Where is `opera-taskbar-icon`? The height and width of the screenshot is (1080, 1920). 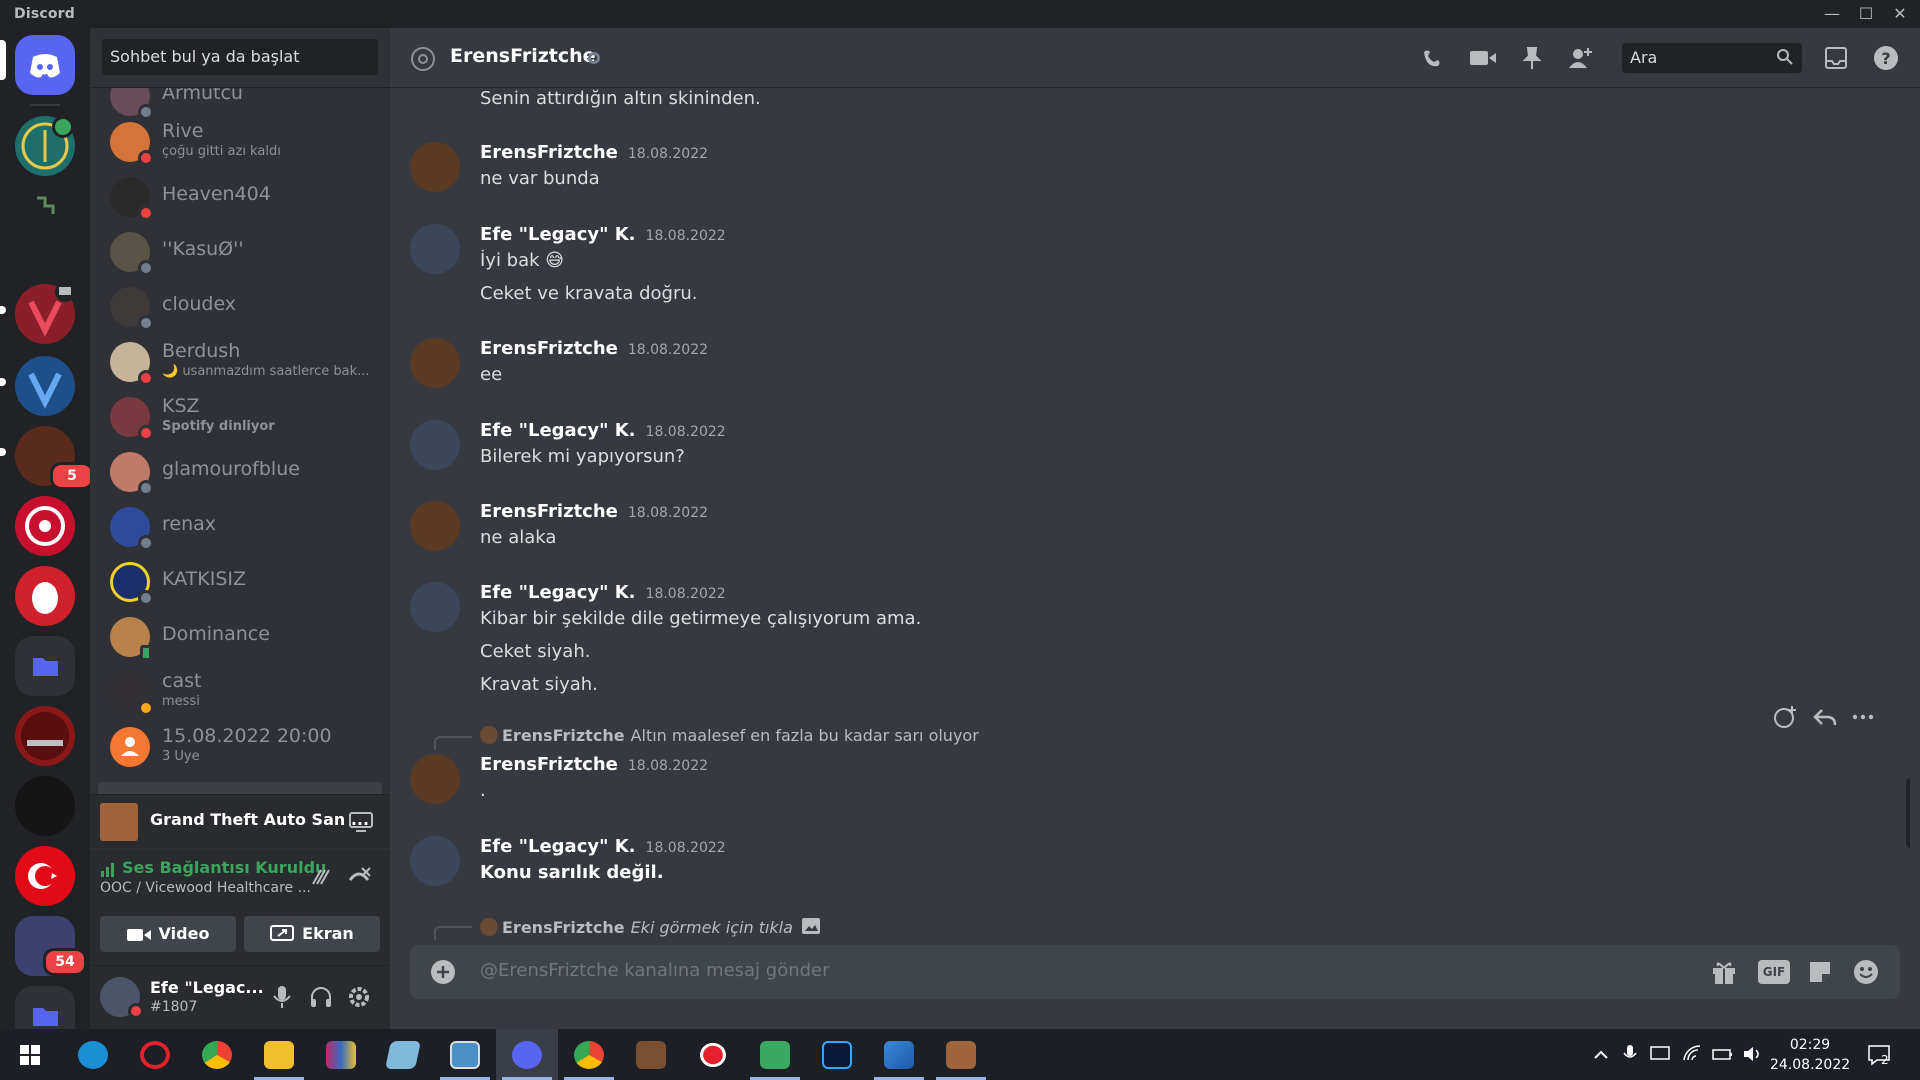
opera-taskbar-icon is located at coordinates (155, 1054).